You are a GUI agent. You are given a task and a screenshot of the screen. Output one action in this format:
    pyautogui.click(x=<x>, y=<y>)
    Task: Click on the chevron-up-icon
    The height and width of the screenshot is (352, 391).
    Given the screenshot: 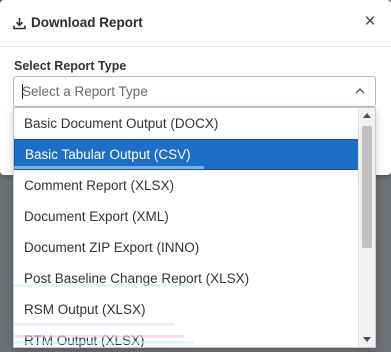 What is the action you would take?
    pyautogui.click(x=360, y=91)
    